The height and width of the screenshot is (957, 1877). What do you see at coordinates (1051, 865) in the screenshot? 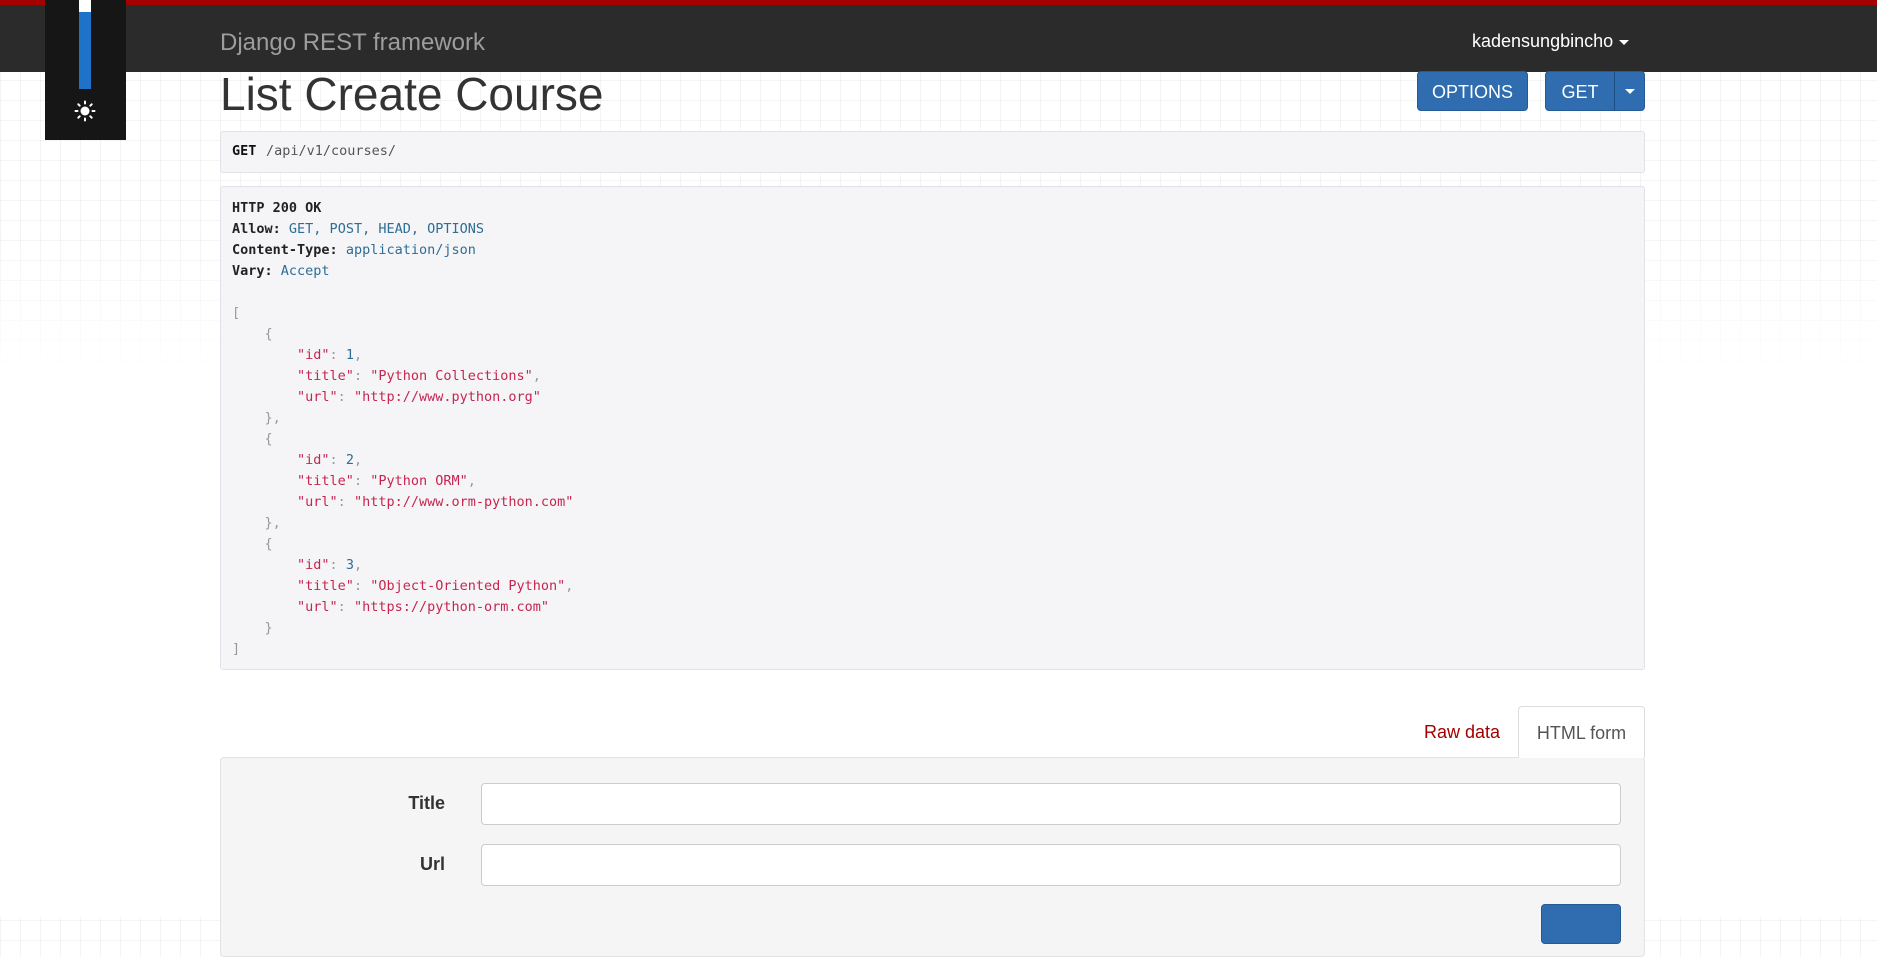
I see `url-field` at bounding box center [1051, 865].